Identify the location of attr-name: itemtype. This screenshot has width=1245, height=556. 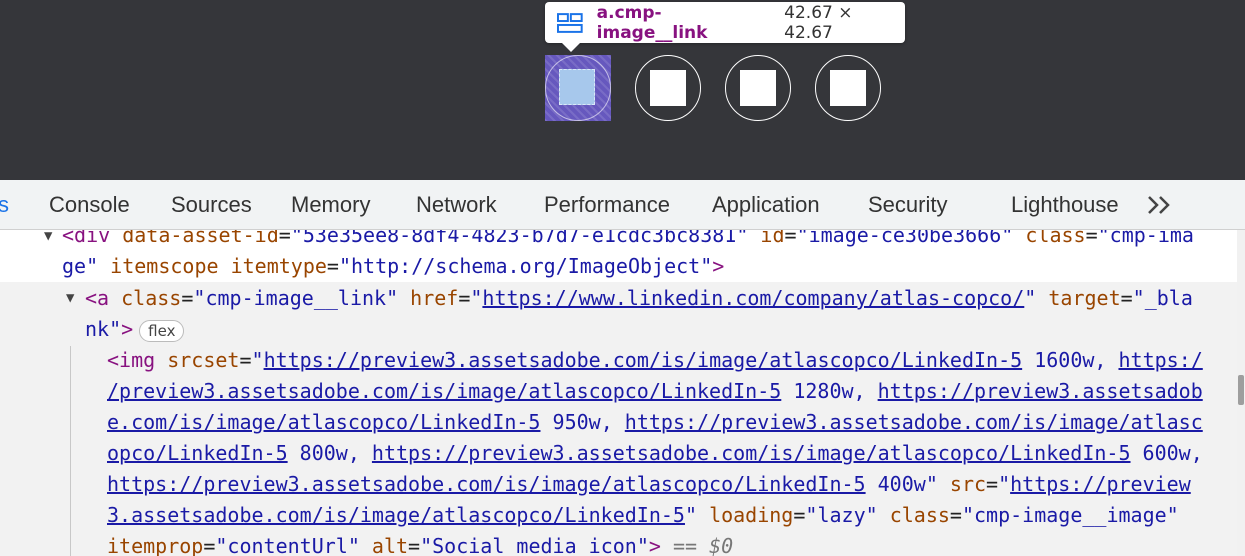
(278, 266).